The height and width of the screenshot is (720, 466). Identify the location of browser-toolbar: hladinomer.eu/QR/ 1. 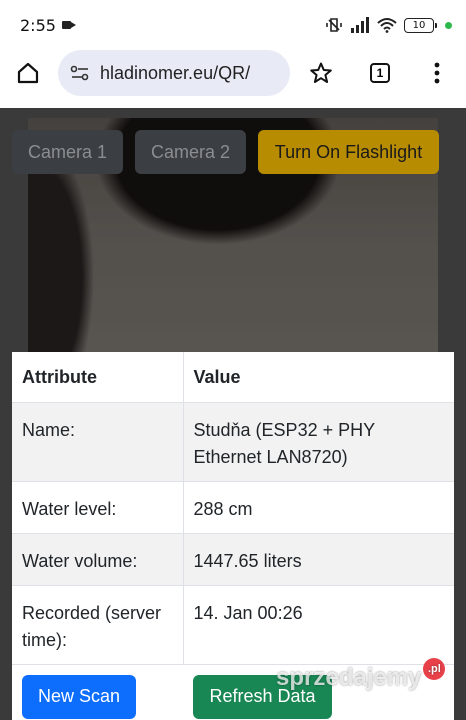
(233, 79).